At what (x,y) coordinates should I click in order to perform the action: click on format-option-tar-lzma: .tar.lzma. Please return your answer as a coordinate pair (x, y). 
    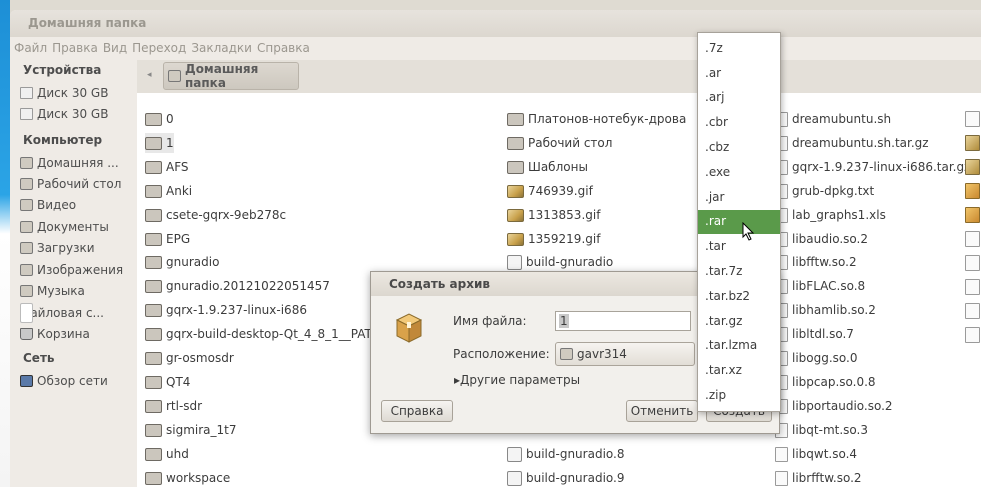
    Looking at the image, I should click on (739, 346).